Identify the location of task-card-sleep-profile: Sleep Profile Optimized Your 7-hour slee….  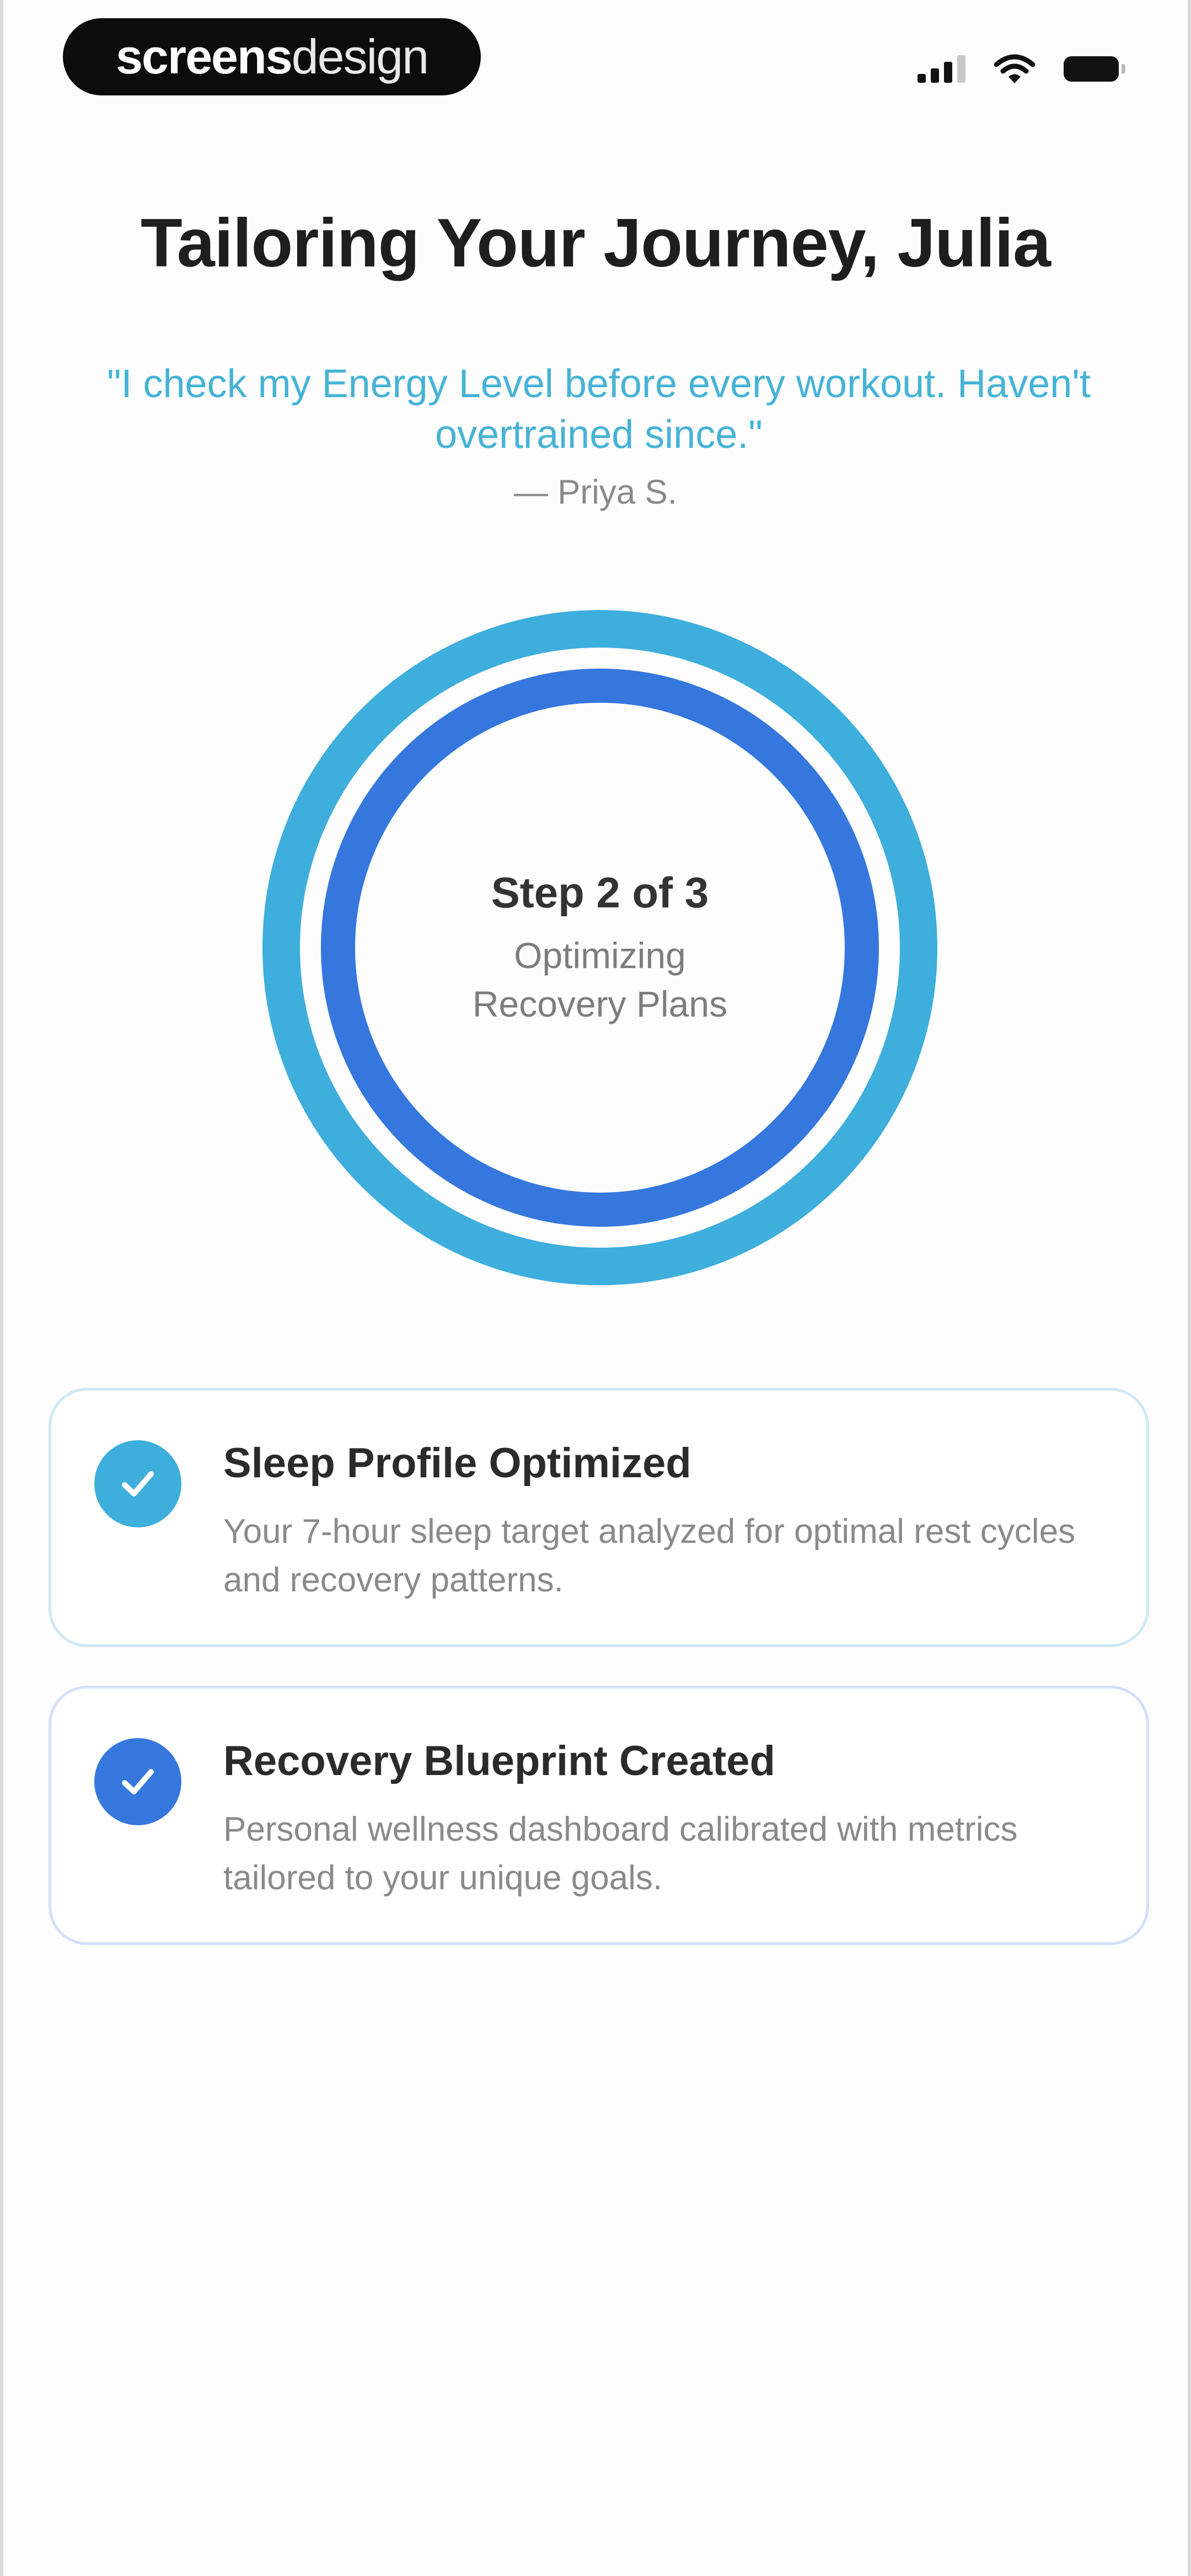
(599, 1517).